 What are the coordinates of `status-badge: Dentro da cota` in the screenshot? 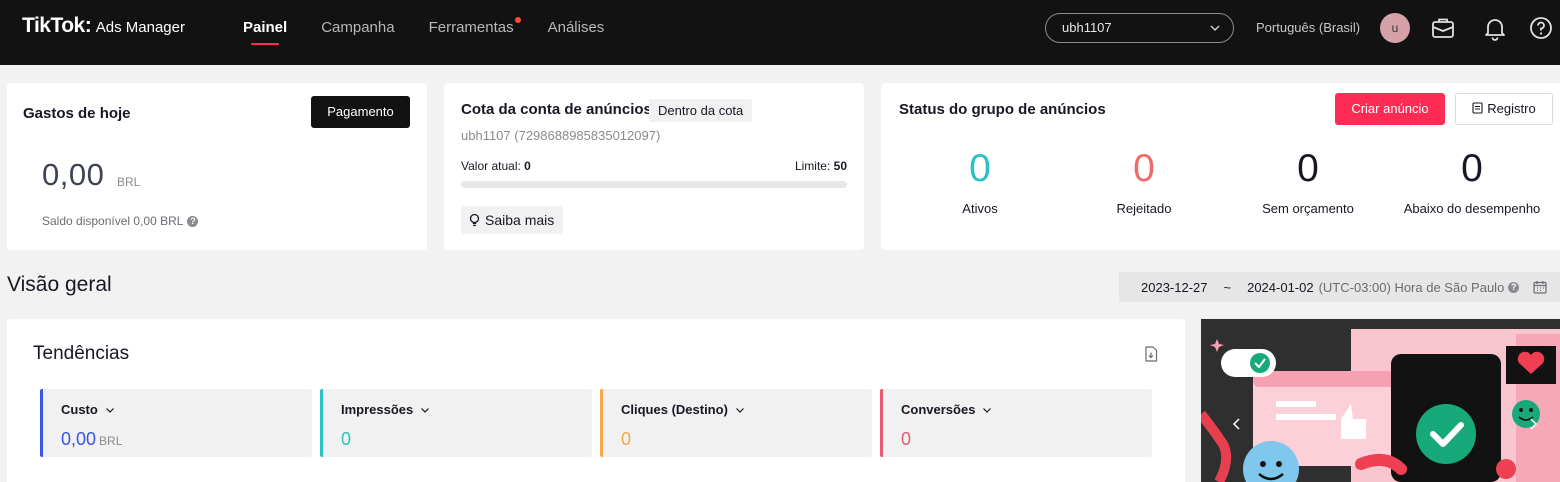 It's located at (701, 110).